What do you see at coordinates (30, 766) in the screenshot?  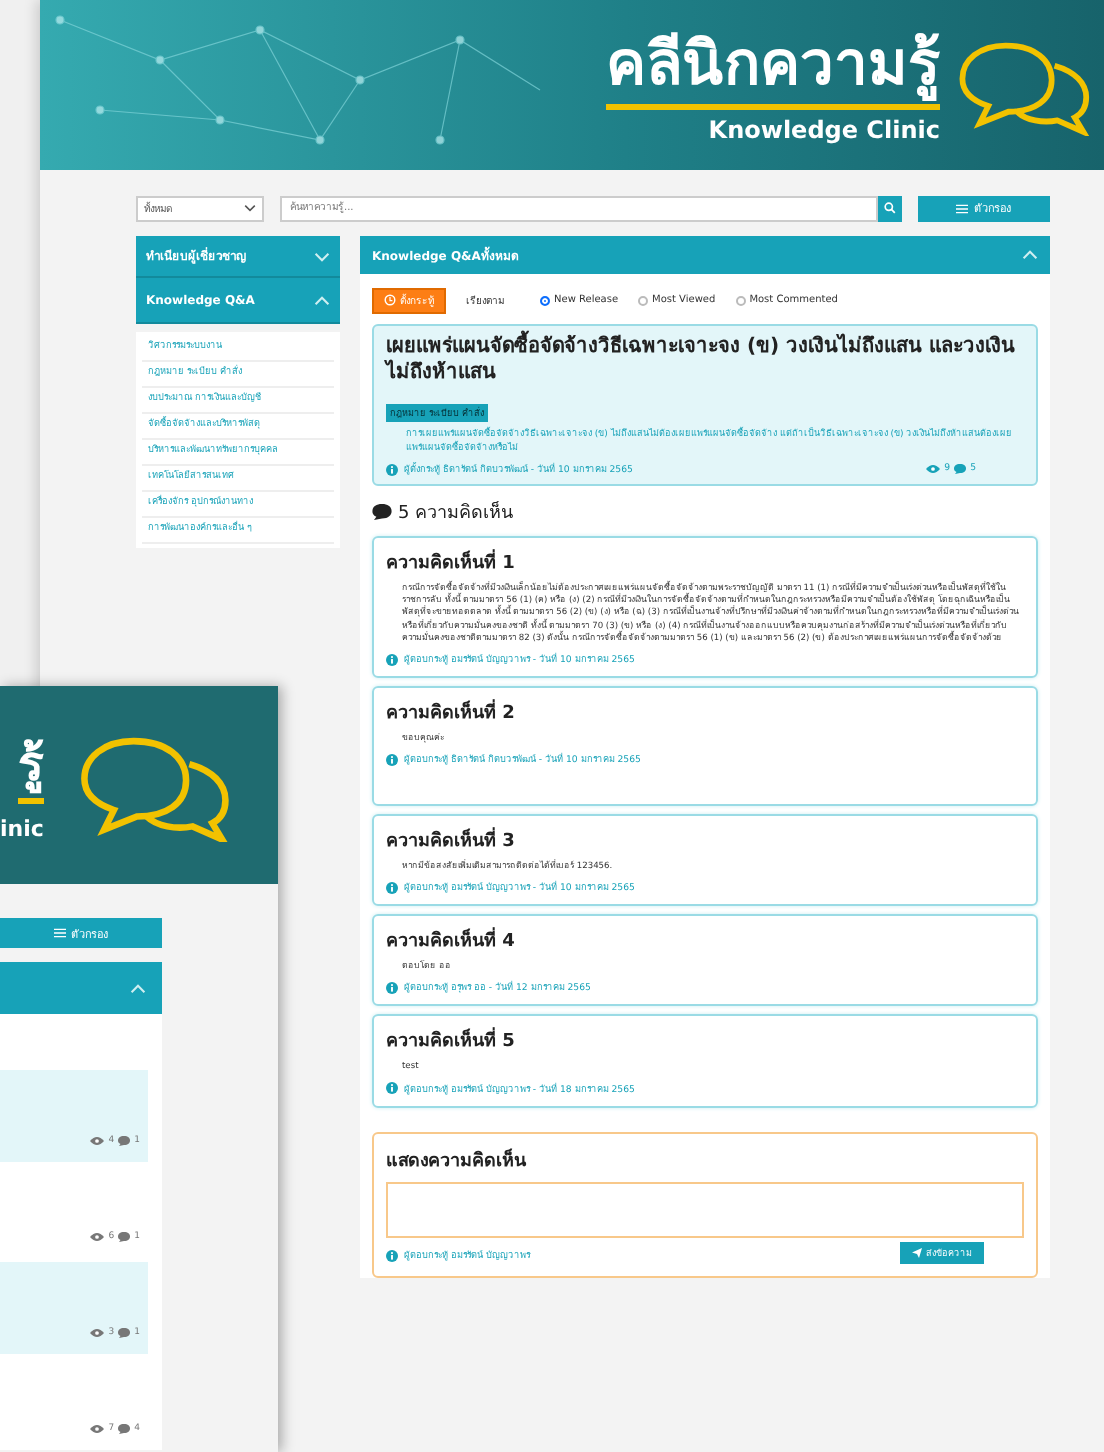 I see `site-title: รู้` at bounding box center [30, 766].